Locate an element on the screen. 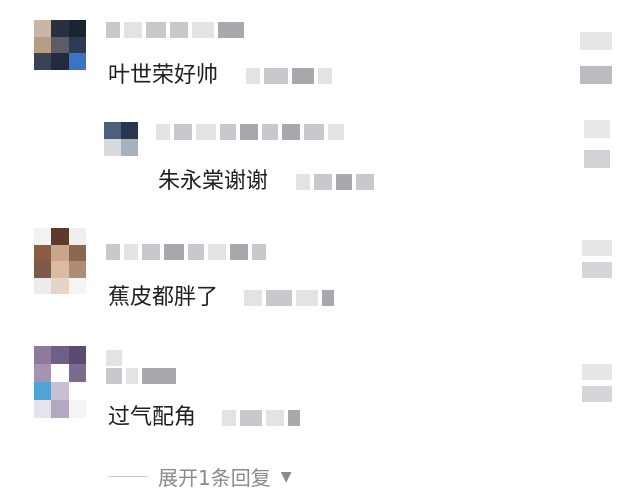 This screenshot has width=640, height=496. reply-avatar is located at coordinates (121, 139).